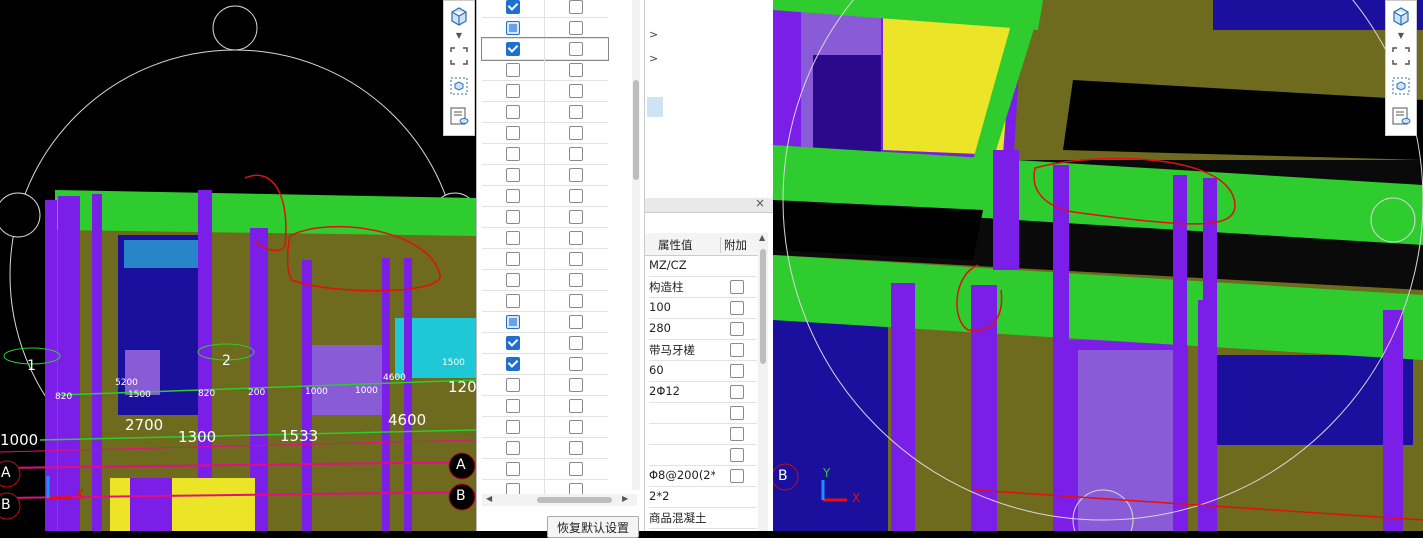  I want to click on property-row: MZ/CZ, so click(703, 266).